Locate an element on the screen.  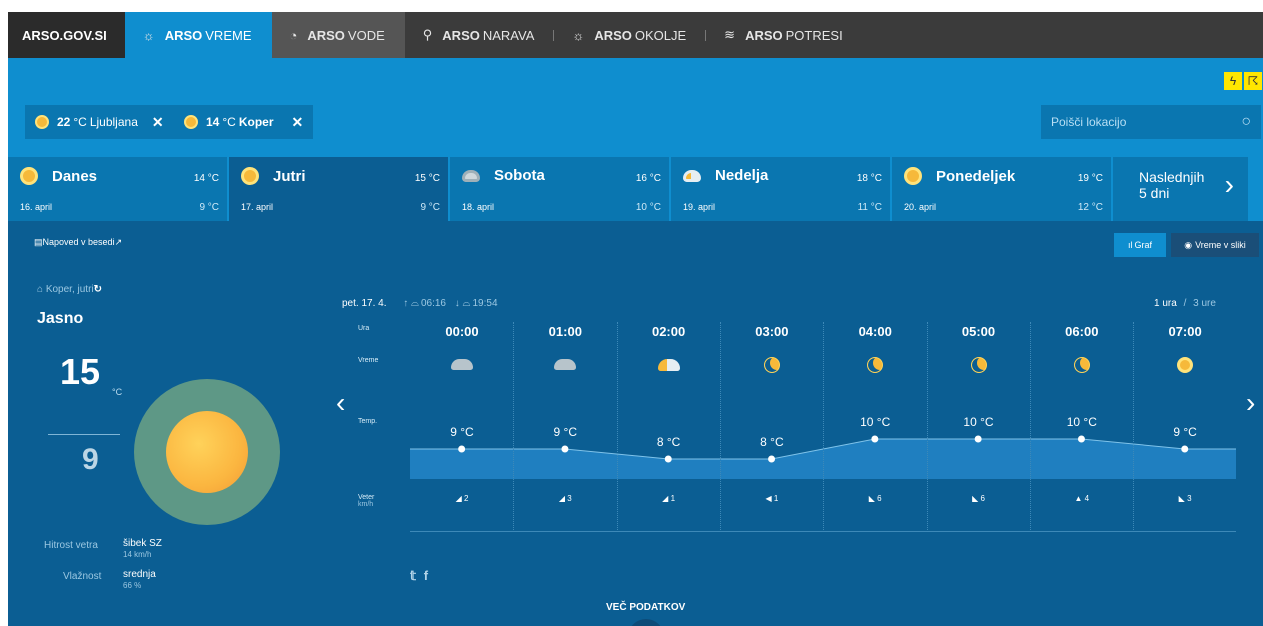
day-max-temp: 14 °C is located at coordinates (206, 178).